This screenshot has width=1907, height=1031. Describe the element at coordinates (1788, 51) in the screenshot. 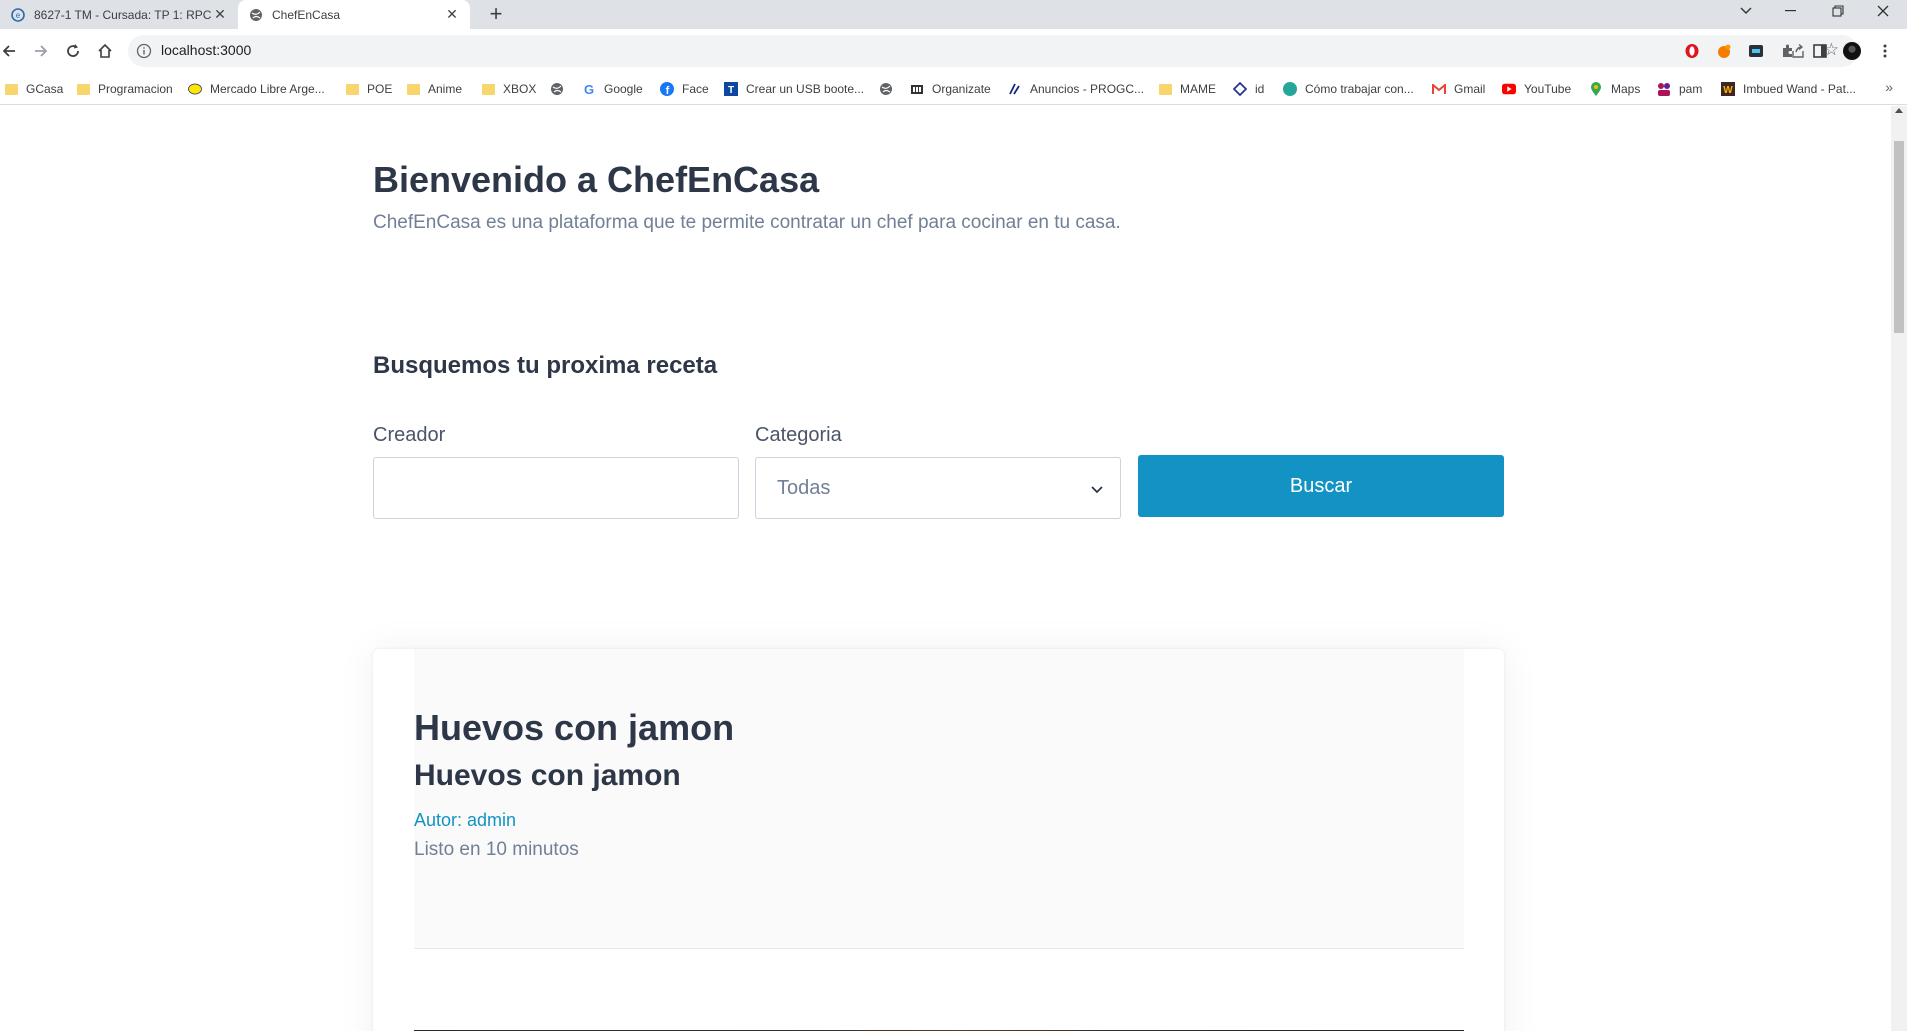

I see `extensions-puzzle-icon` at that location.